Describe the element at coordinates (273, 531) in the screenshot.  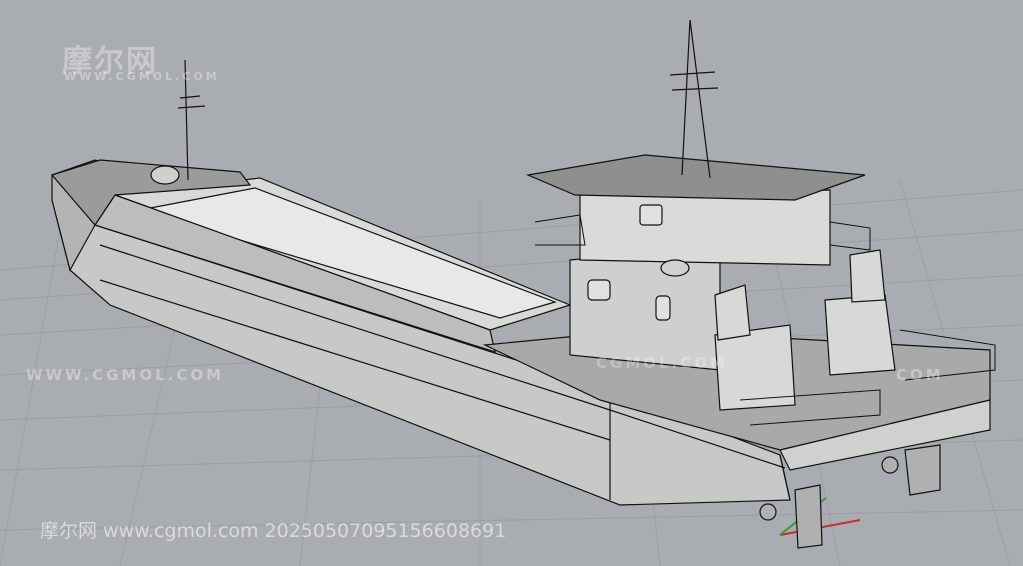
I see `watermark-footer: 摩尔网 www.cgmol.com 20250507095156608691` at that location.